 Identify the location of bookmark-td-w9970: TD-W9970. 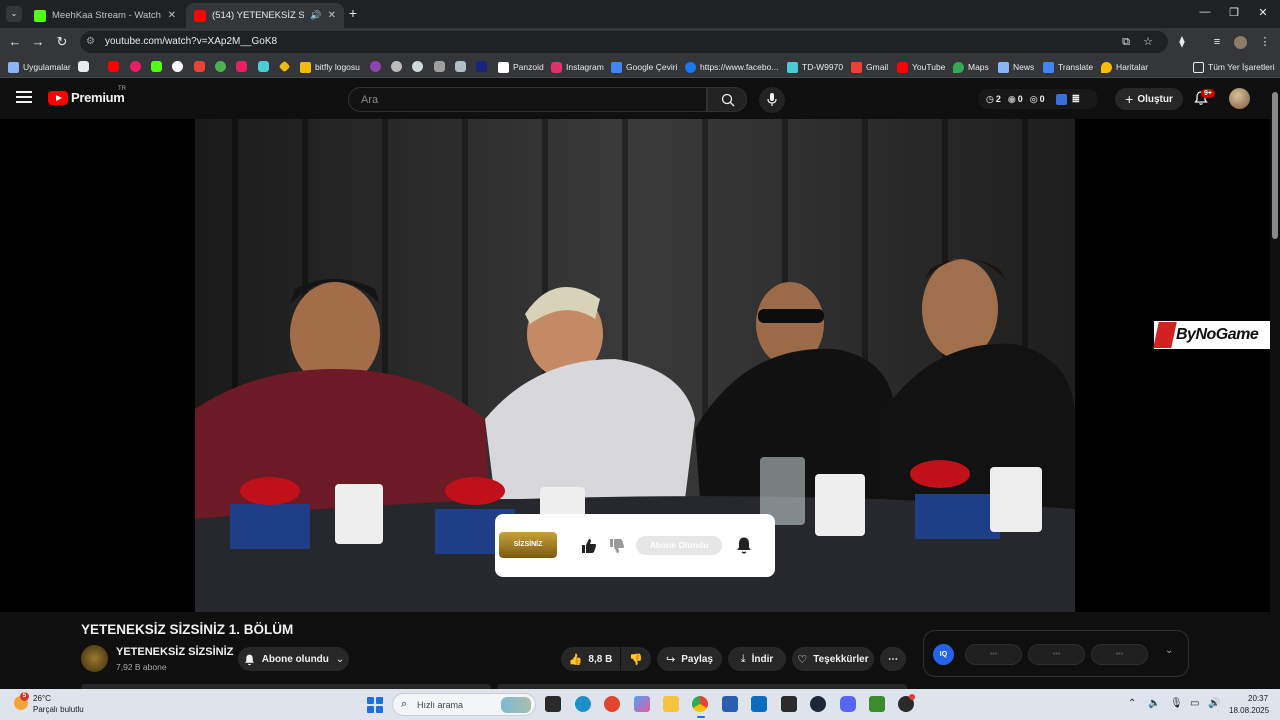
(815, 67).